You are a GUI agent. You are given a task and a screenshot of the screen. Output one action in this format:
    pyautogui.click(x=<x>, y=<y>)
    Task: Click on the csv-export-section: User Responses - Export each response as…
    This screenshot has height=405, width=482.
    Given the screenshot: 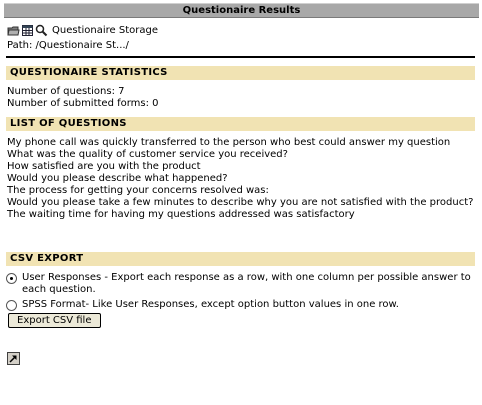 What is the action you would take?
    pyautogui.click(x=241, y=299)
    